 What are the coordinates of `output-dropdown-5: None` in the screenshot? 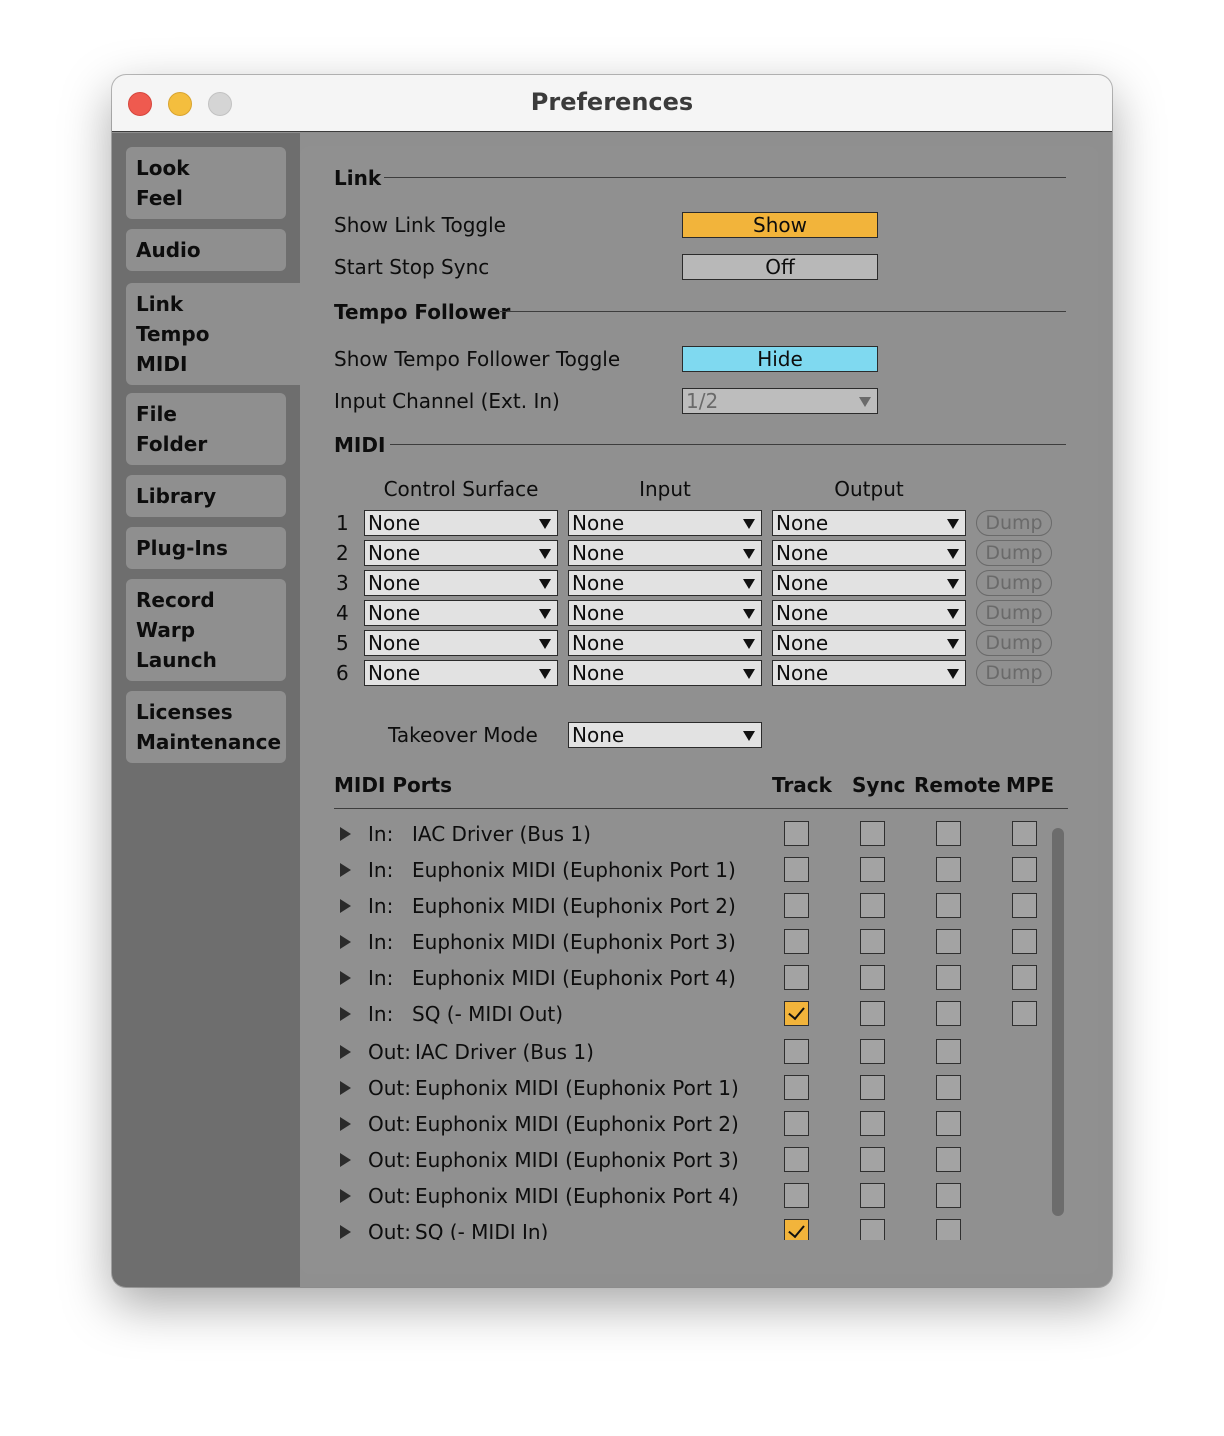 It's located at (869, 643).